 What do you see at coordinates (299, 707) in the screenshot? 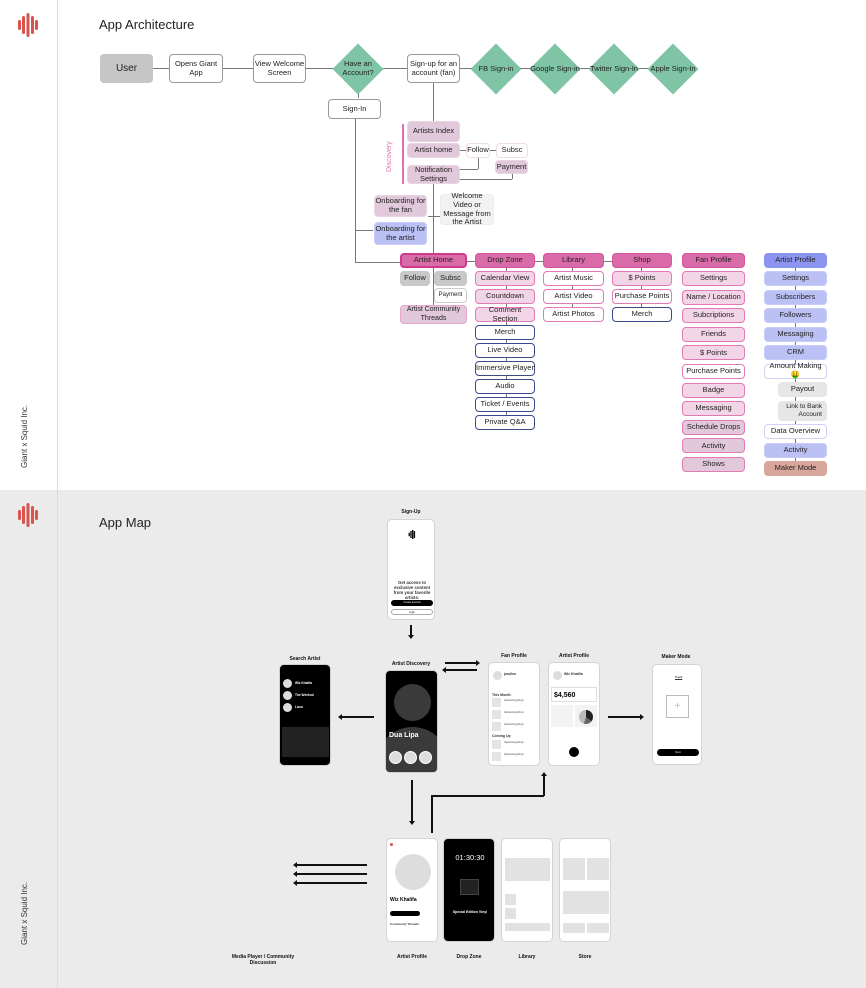
I see `search-result-name: Lizzo` at bounding box center [299, 707].